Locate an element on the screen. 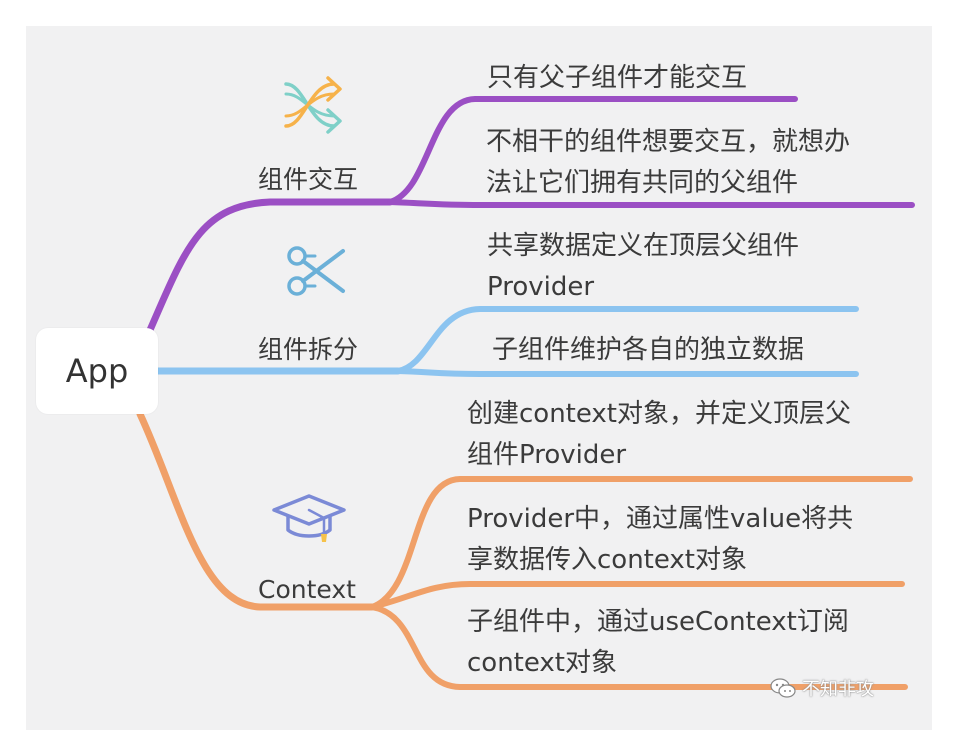 Image resolution: width=959 pixels, height=743 pixels. leaf-line: 子组件维护各自的独立数据 is located at coordinates (648, 350).